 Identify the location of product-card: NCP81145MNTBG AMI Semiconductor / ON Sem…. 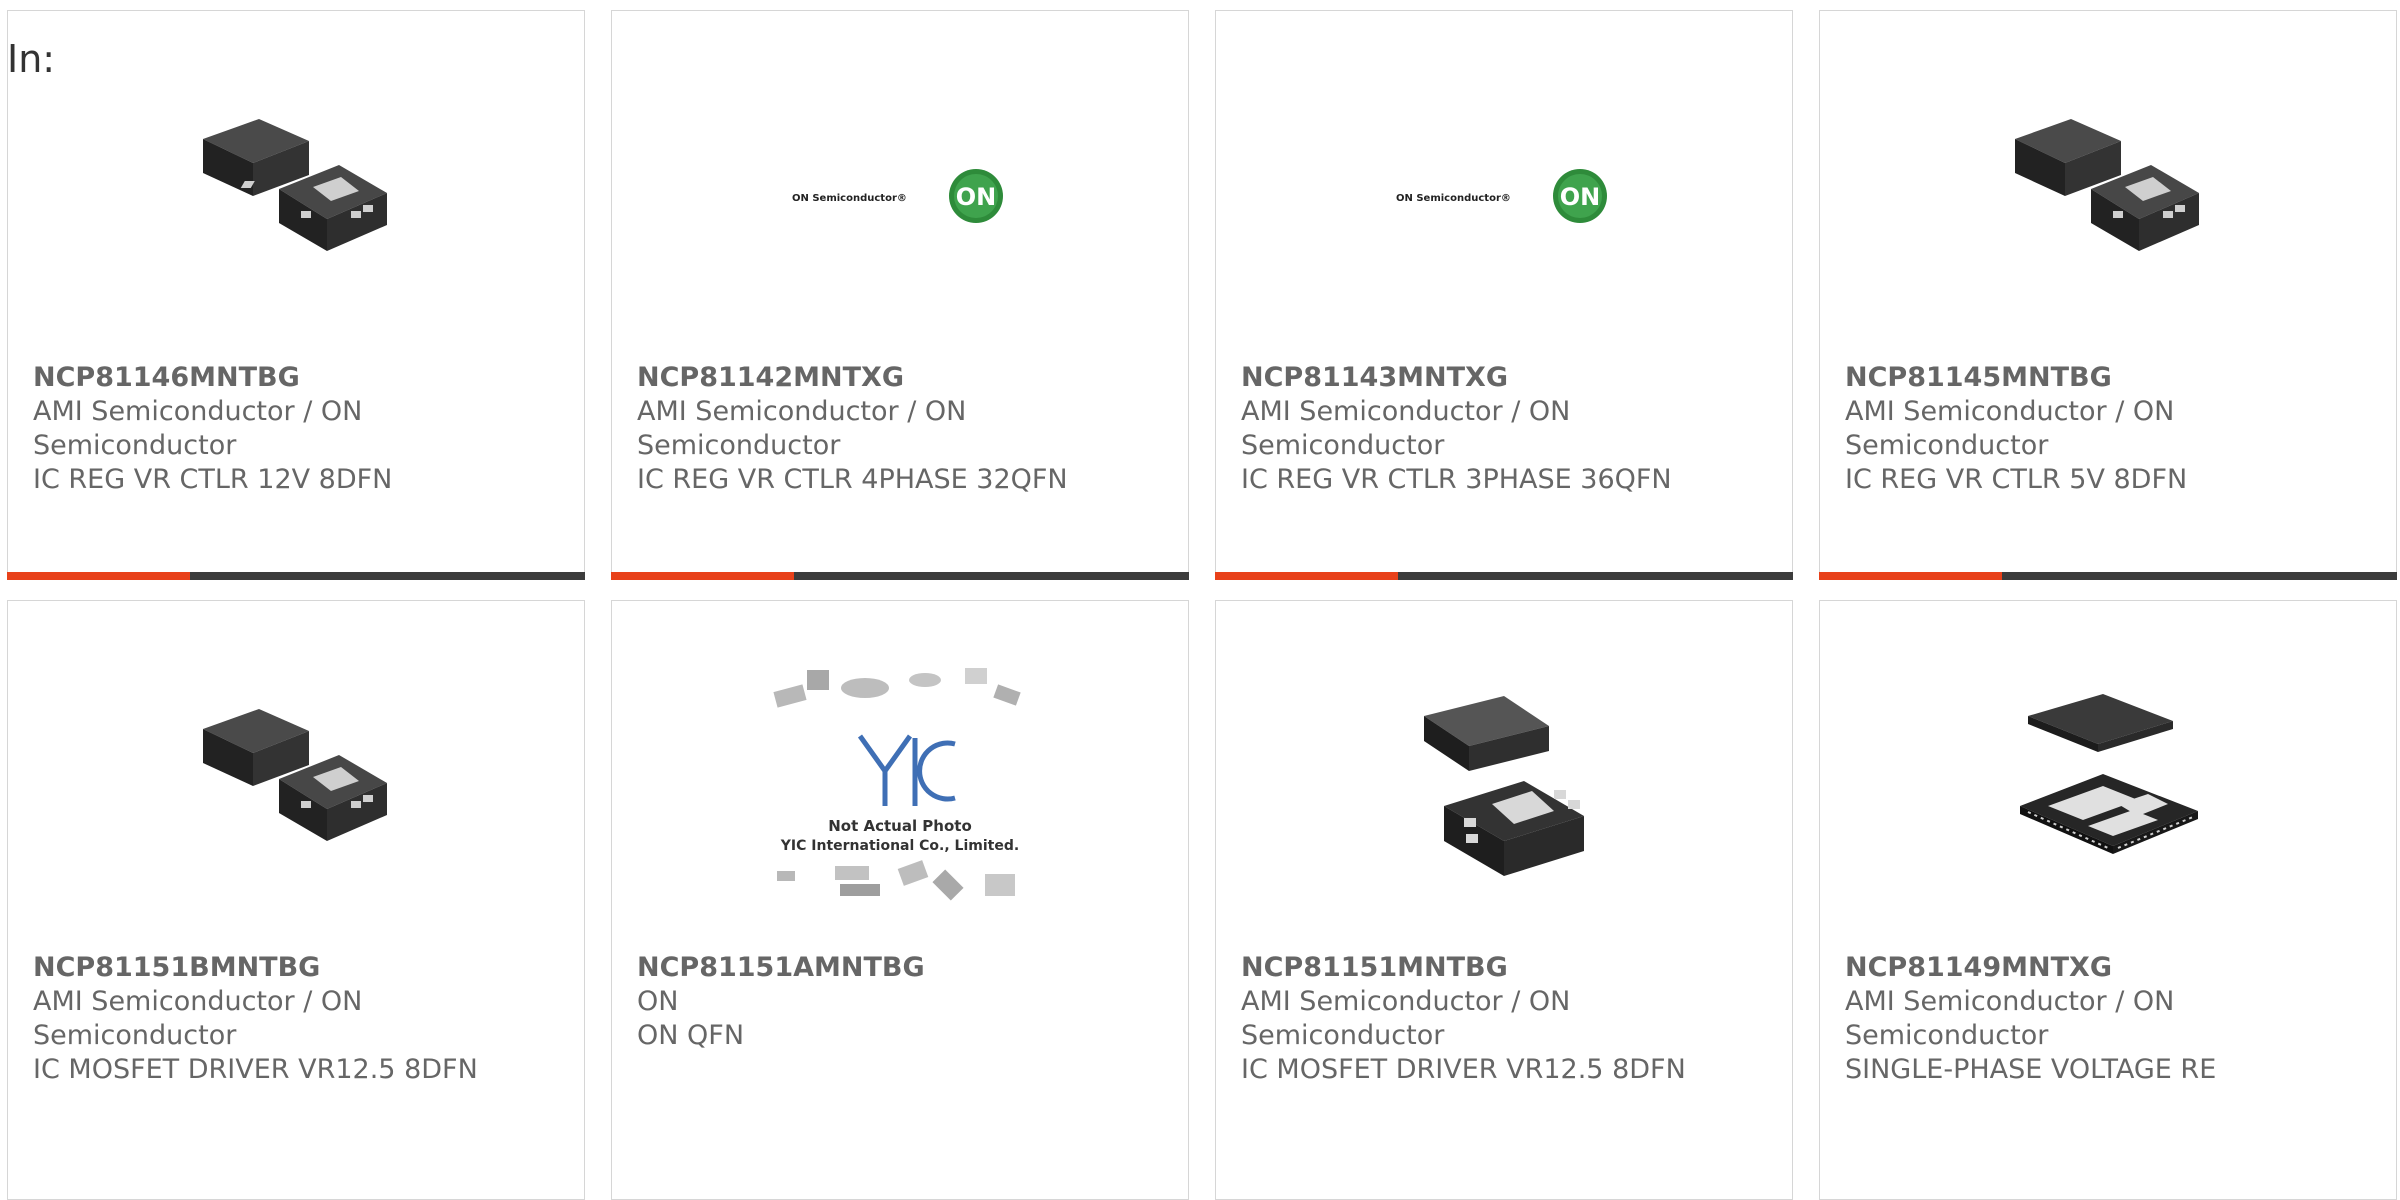
(2108, 295).